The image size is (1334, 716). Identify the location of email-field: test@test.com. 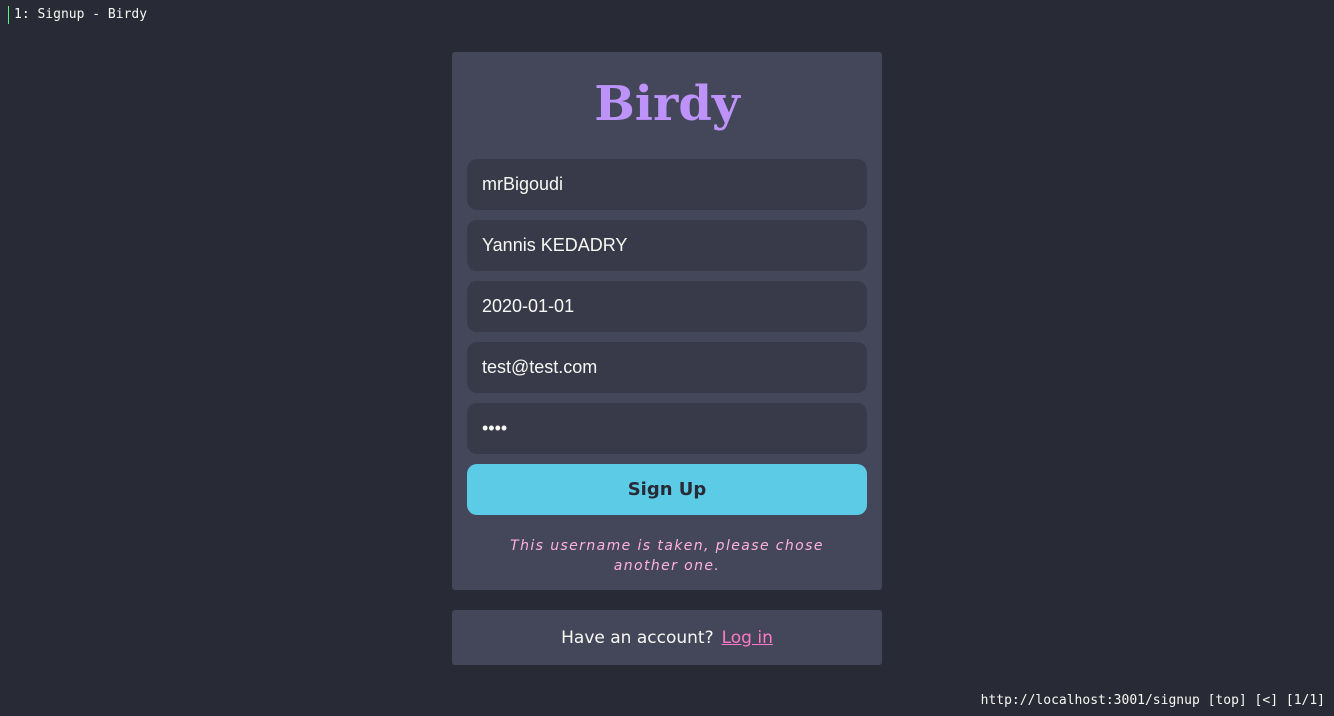
(667, 367).